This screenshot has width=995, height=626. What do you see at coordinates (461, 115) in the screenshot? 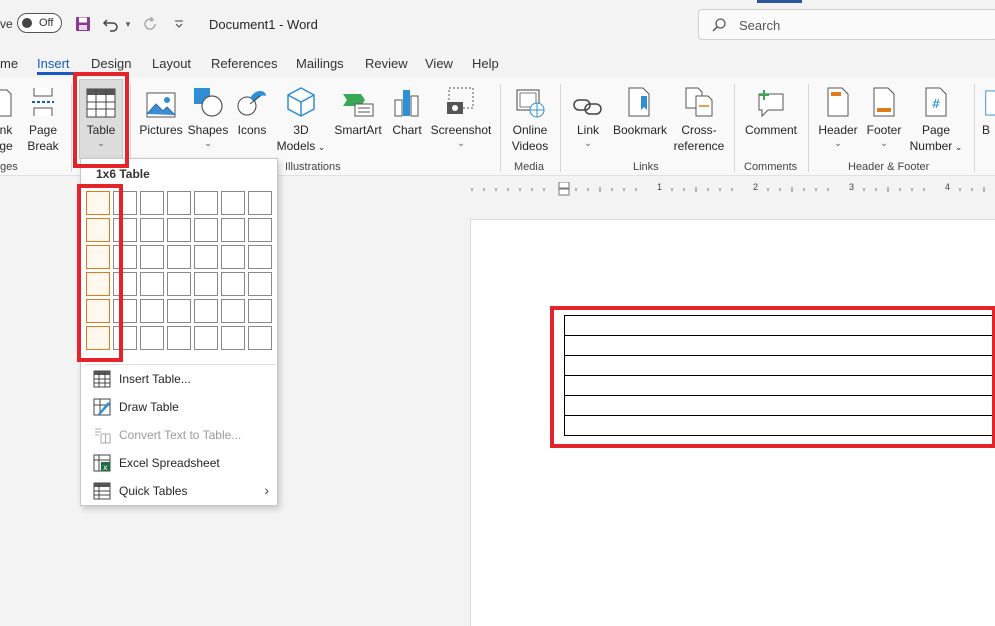
I see `screenshot-button: Screenshot ⌄` at bounding box center [461, 115].